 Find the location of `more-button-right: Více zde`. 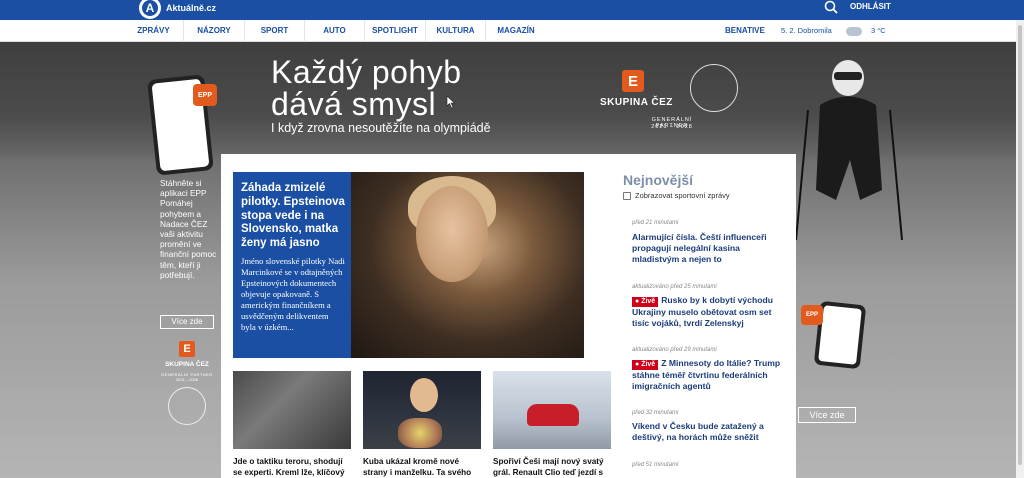

more-button-right: Více zde is located at coordinates (827, 415).